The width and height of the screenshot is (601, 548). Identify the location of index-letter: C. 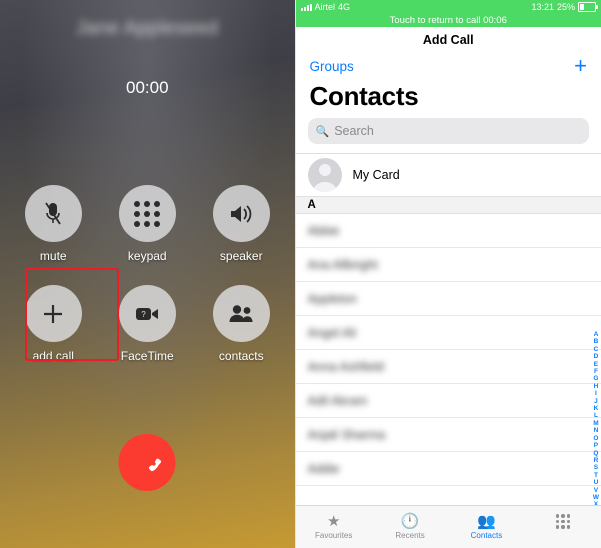
(596, 349).